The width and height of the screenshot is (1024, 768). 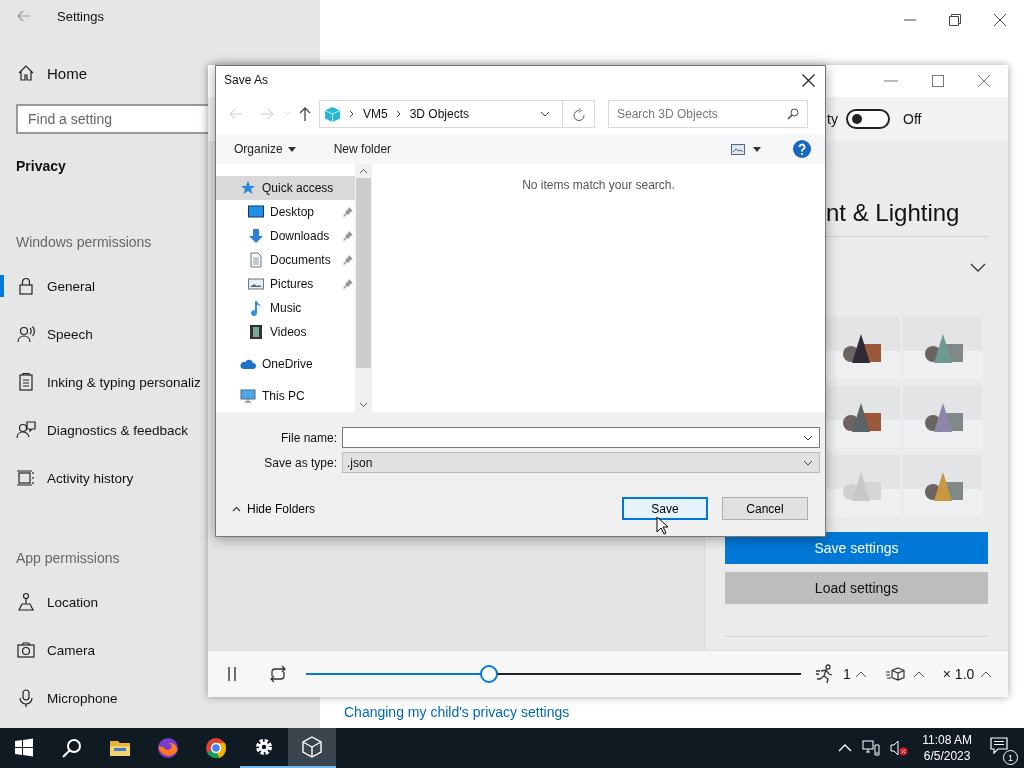 What do you see at coordinates (256, 260) in the screenshot?
I see `document-icon` at bounding box center [256, 260].